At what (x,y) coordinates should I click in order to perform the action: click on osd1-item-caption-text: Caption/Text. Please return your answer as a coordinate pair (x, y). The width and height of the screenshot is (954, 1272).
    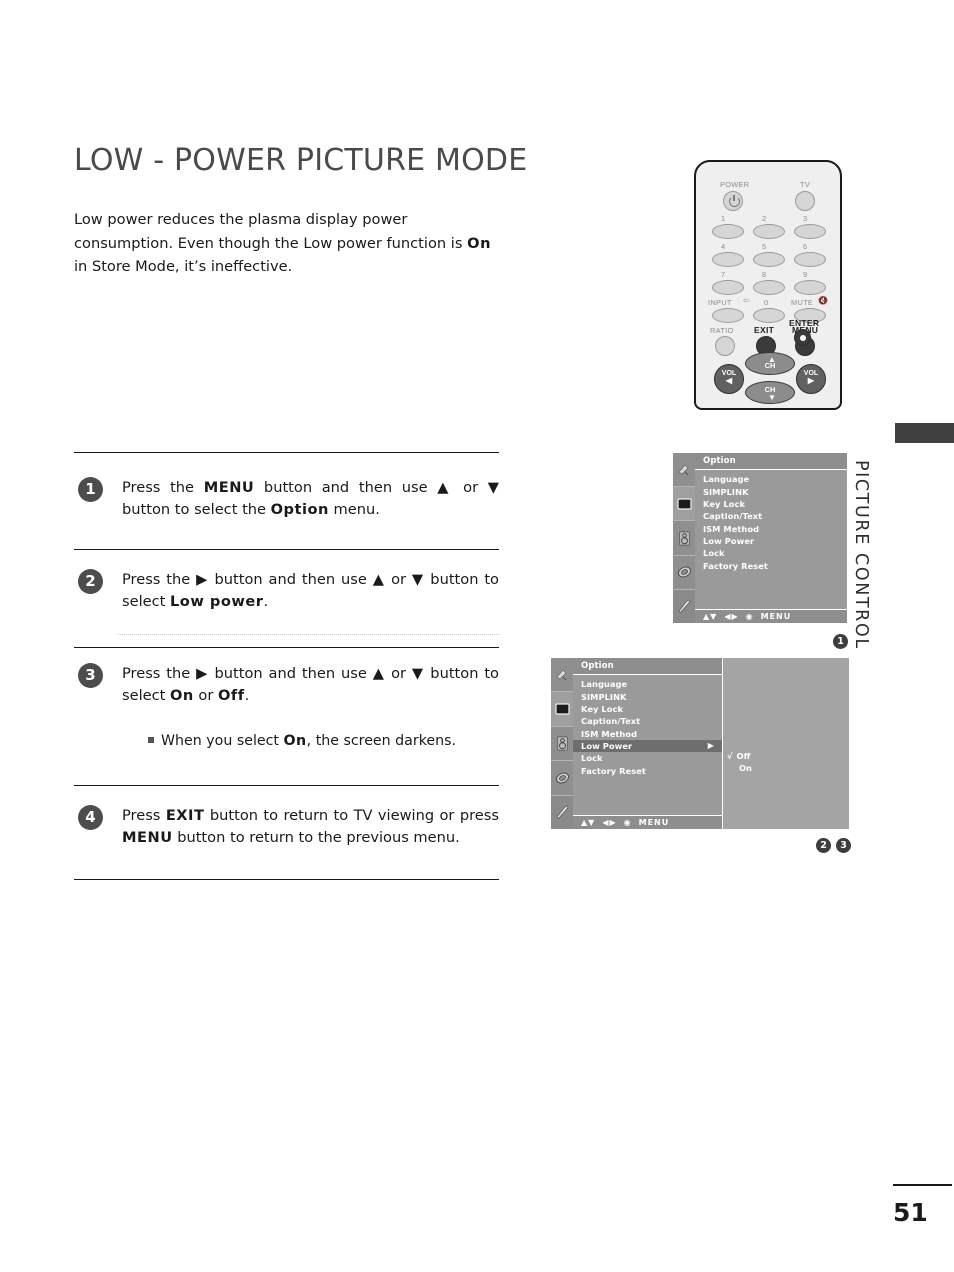
    Looking at the image, I should click on (771, 516).